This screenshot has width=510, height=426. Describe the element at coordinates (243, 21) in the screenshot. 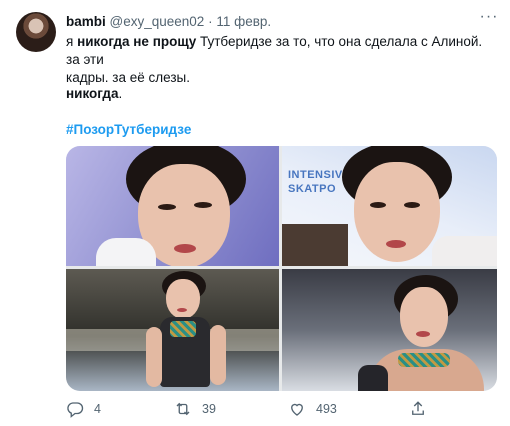

I see `tweet-date: 11 февр.` at that location.